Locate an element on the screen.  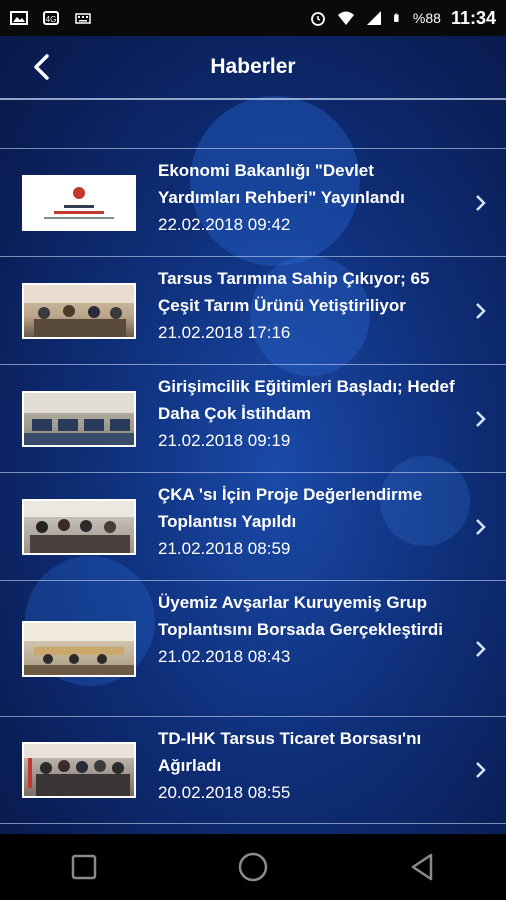
svg-text: 4G is located at coordinates (51, 19).